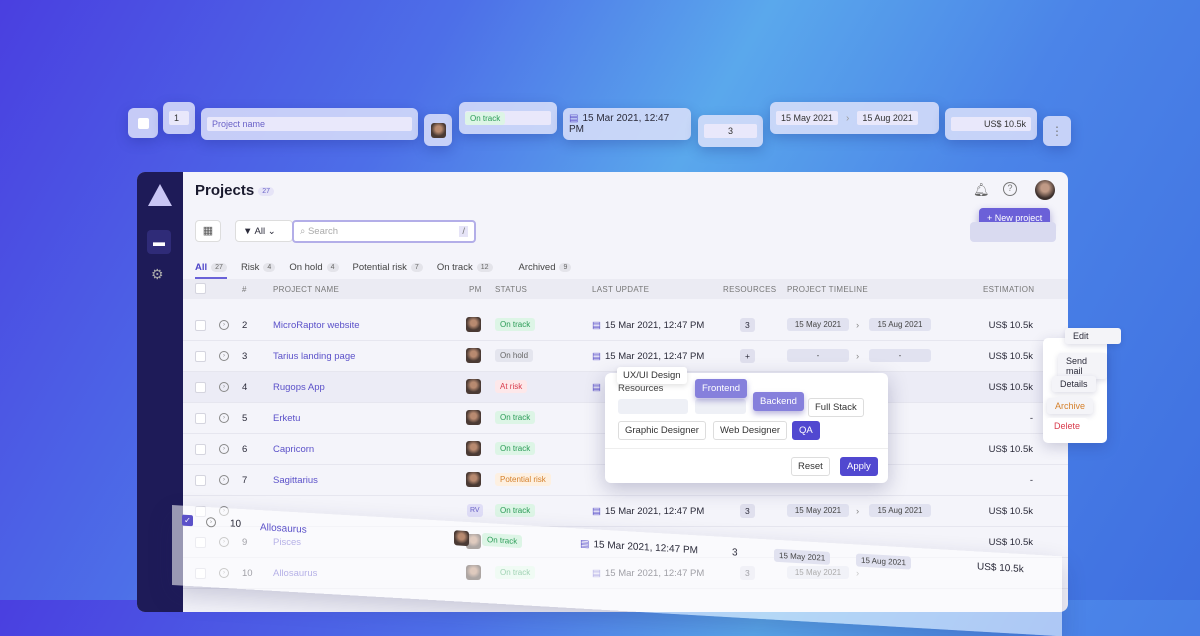 Image resolution: width=1200 pixels, height=636 pixels. I want to click on project-name-link: MicroRaptor website, so click(316, 325).